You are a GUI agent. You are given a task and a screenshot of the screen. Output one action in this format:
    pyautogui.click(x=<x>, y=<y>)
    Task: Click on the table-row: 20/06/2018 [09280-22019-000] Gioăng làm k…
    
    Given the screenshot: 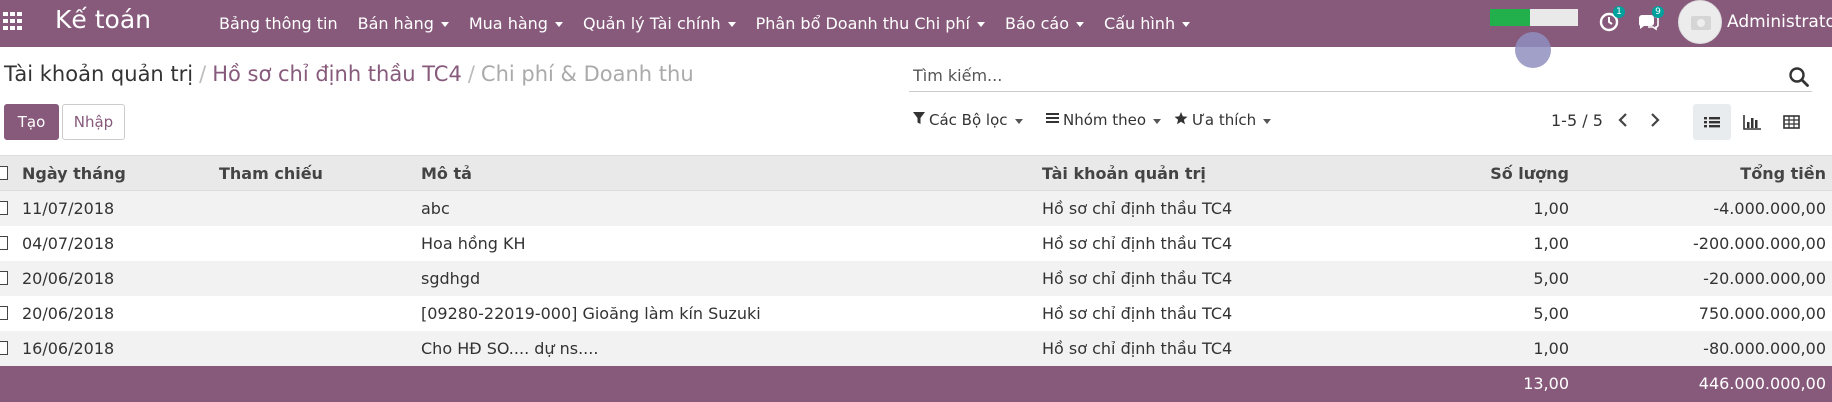 What is the action you would take?
    pyautogui.click(x=916, y=313)
    